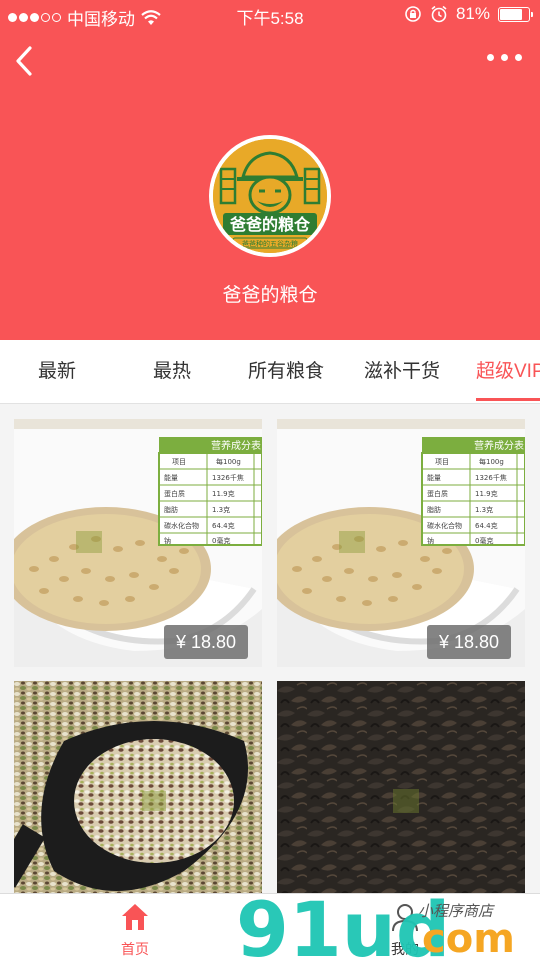  I want to click on logo-subtitle-text: 爸爸种的五谷杂粮, so click(270, 243).